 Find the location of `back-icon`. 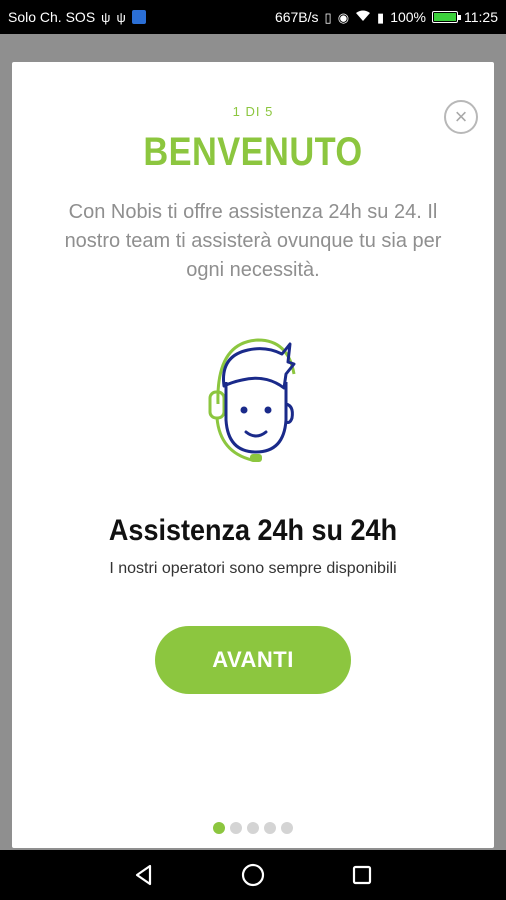

back-icon is located at coordinates (144, 875).